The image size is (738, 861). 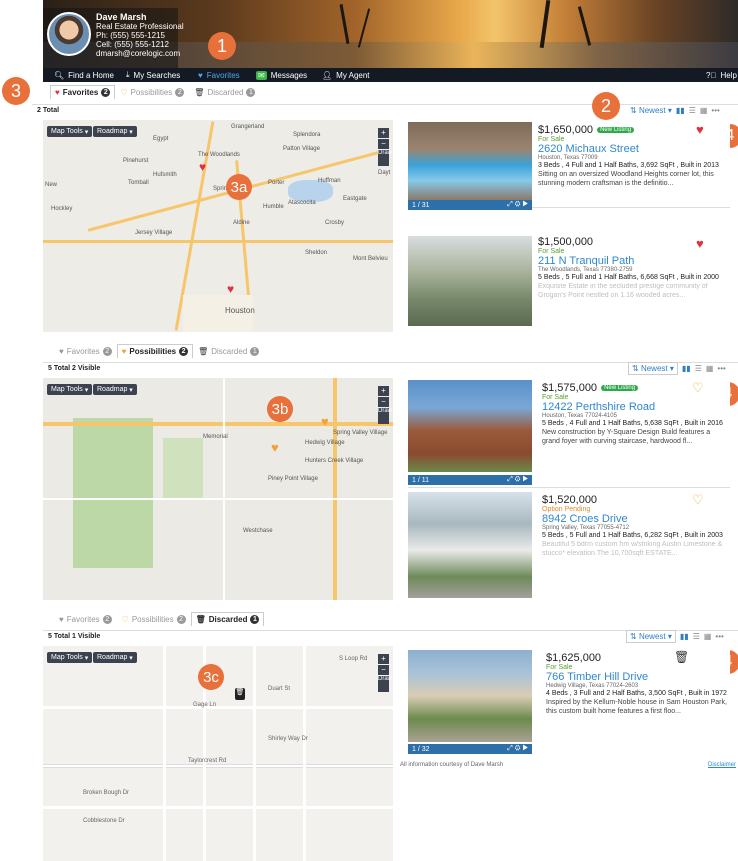 I want to click on nav-favorites: ♥ Favorites, so click(x=219, y=75).